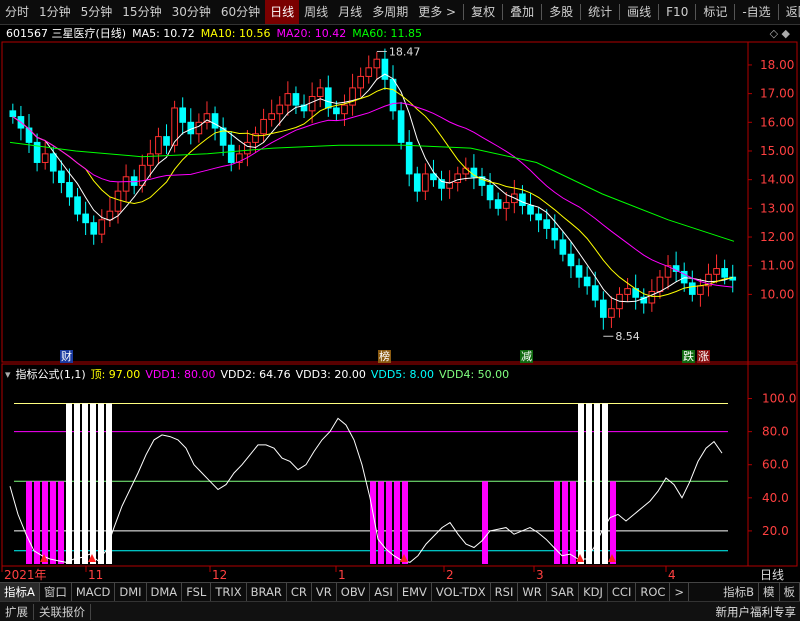 This screenshot has width=800, height=621. What do you see at coordinates (775, 498) in the screenshot?
I see `sub-y-tick-label-1: 40.0` at bounding box center [775, 498].